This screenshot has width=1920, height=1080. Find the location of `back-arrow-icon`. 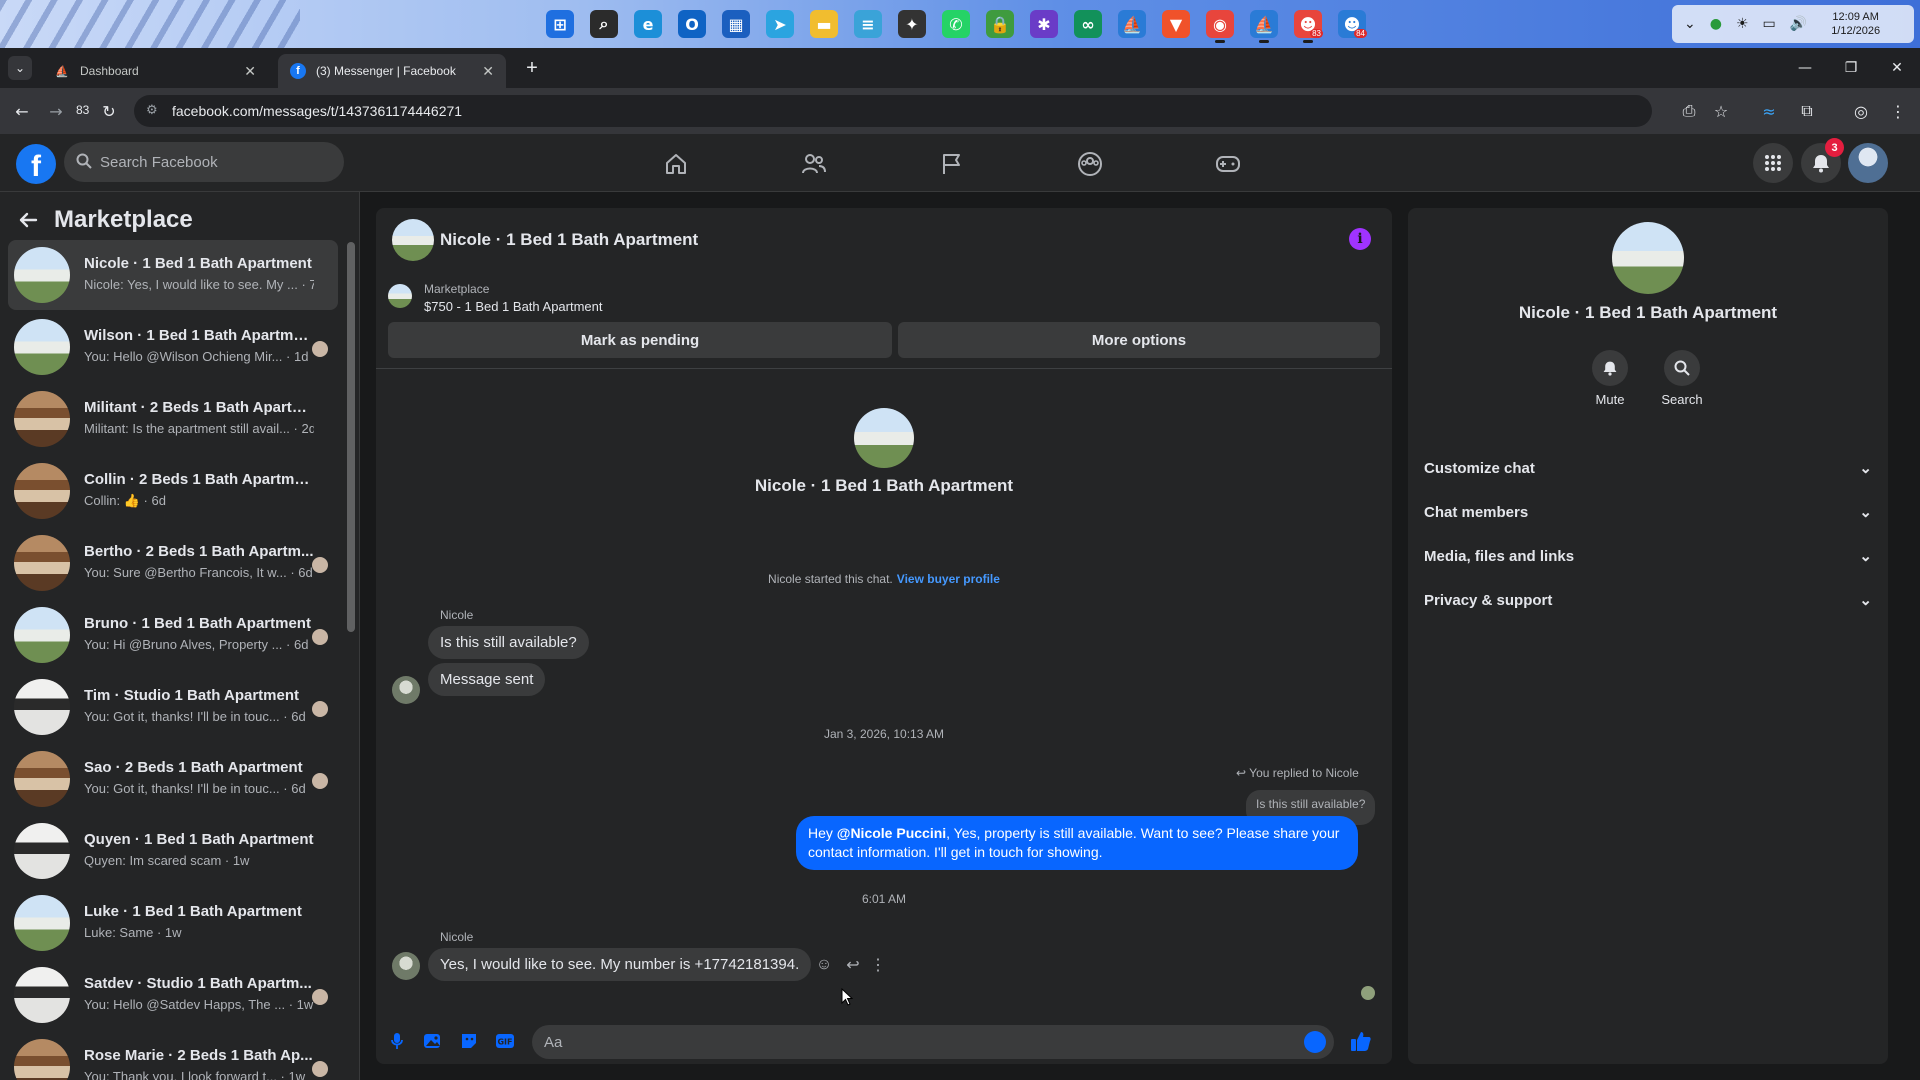

back-arrow-icon is located at coordinates (28, 220).